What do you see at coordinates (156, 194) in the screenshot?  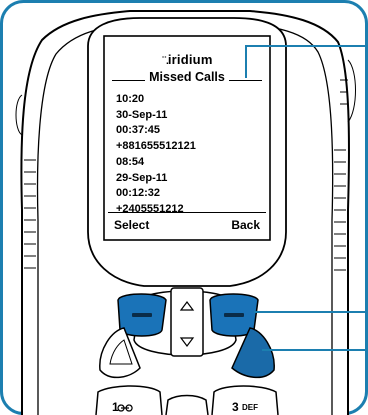 I see `list-item: 00:12:32` at bounding box center [156, 194].